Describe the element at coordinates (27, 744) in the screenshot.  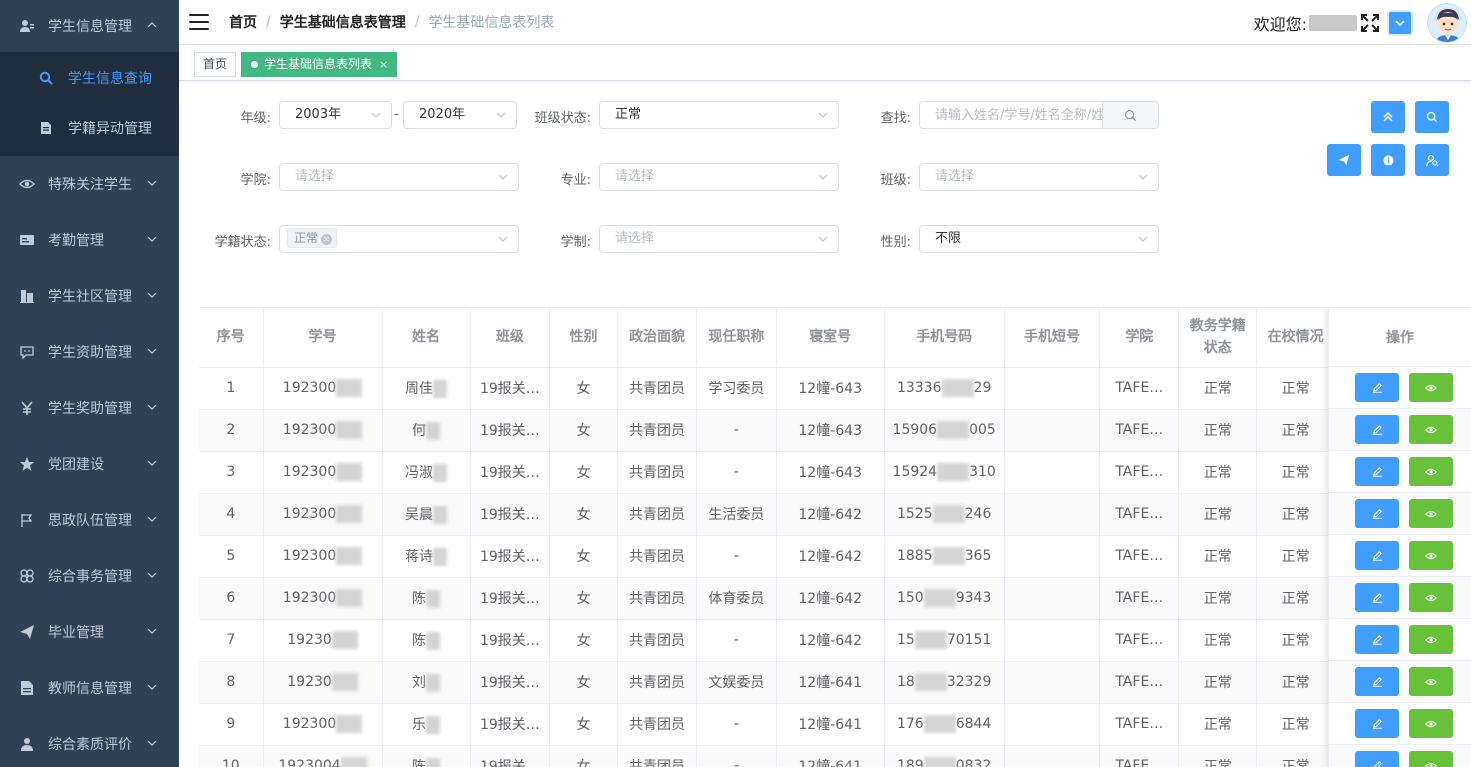
I see `person-icon` at that location.